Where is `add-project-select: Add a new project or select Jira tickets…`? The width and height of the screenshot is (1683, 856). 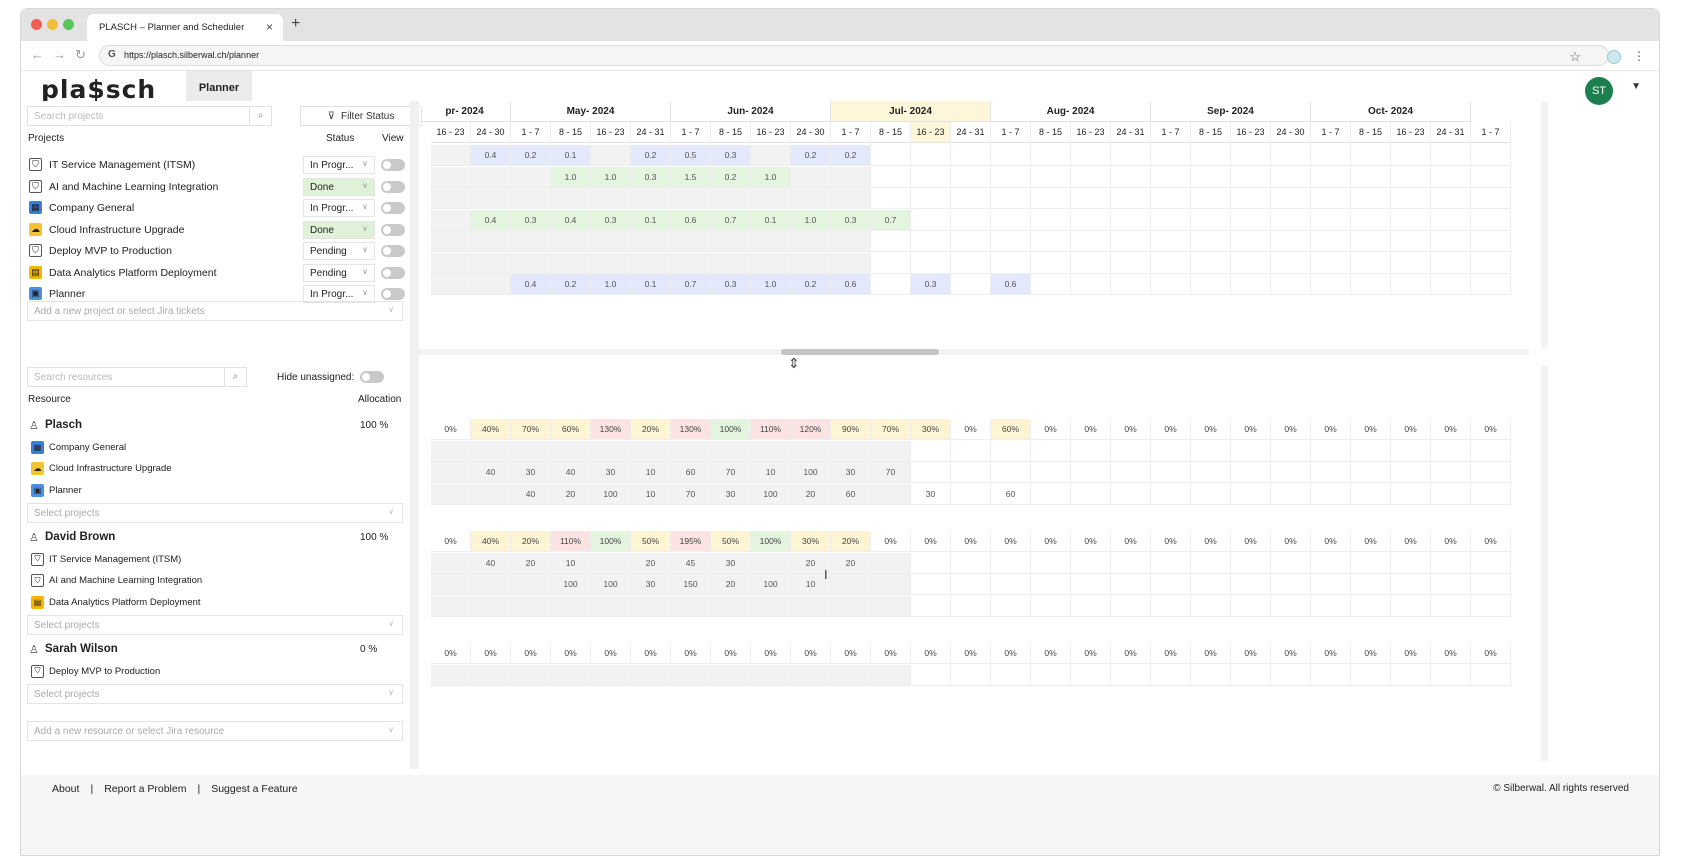
add-project-select: Add a new project or select Jira tickets… is located at coordinates (215, 311).